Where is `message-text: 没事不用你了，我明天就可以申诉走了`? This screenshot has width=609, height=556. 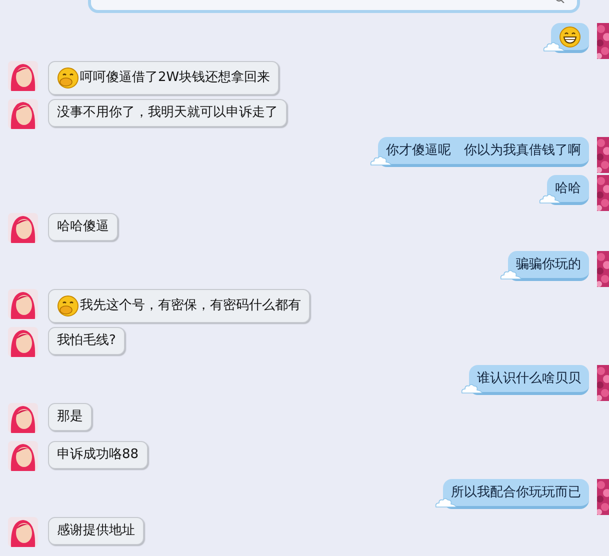
message-text: 没事不用你了，我明天就可以申诉走了 is located at coordinates (167, 113).